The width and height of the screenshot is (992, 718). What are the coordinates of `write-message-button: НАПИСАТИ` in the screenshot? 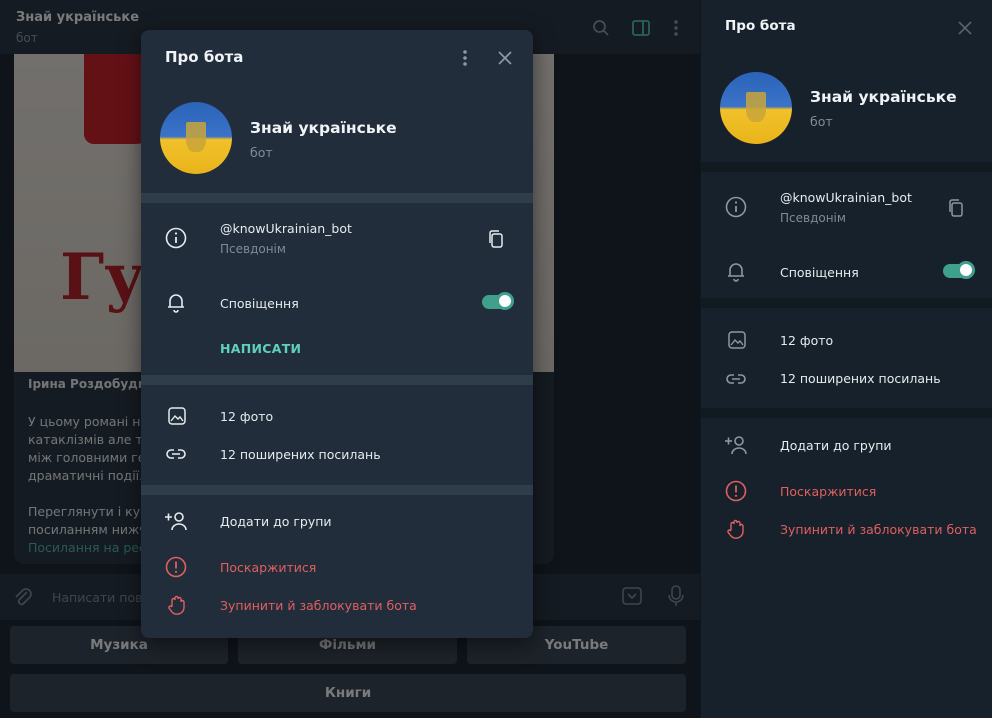 It's located at (260, 348).